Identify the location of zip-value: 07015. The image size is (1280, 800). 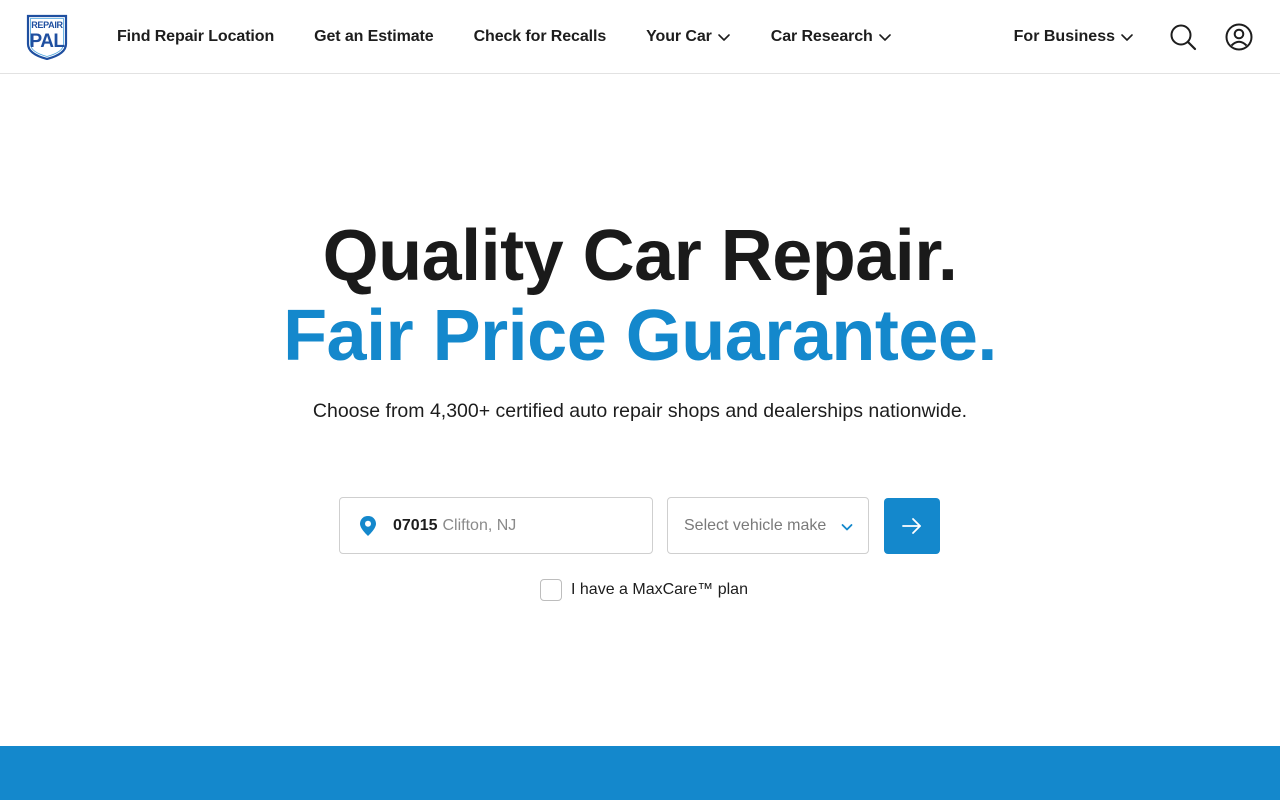
(415, 525).